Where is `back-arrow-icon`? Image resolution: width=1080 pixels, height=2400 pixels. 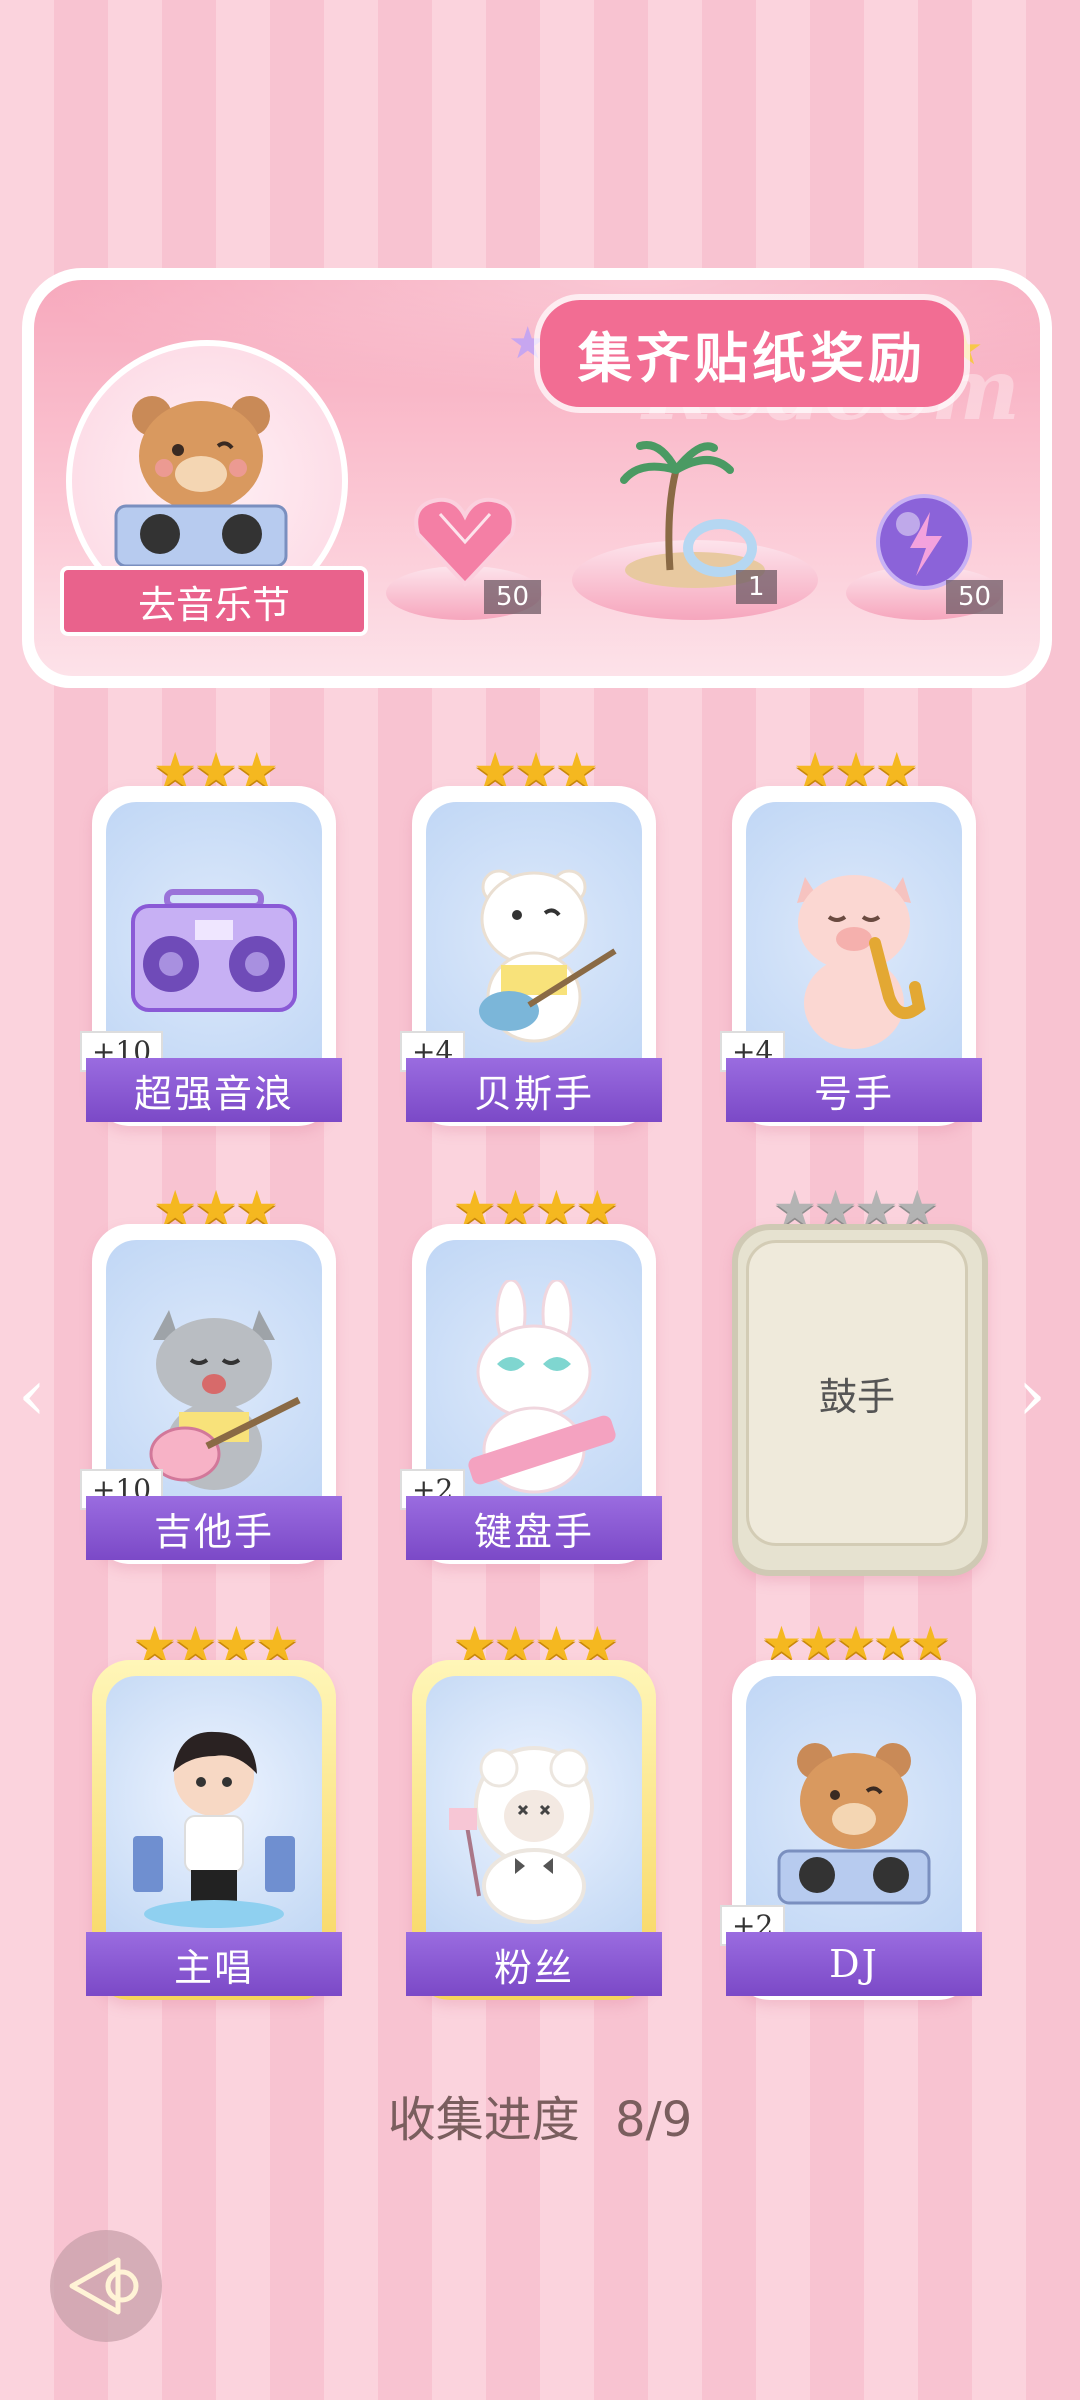
back-arrow-icon is located at coordinates (104, 2286).